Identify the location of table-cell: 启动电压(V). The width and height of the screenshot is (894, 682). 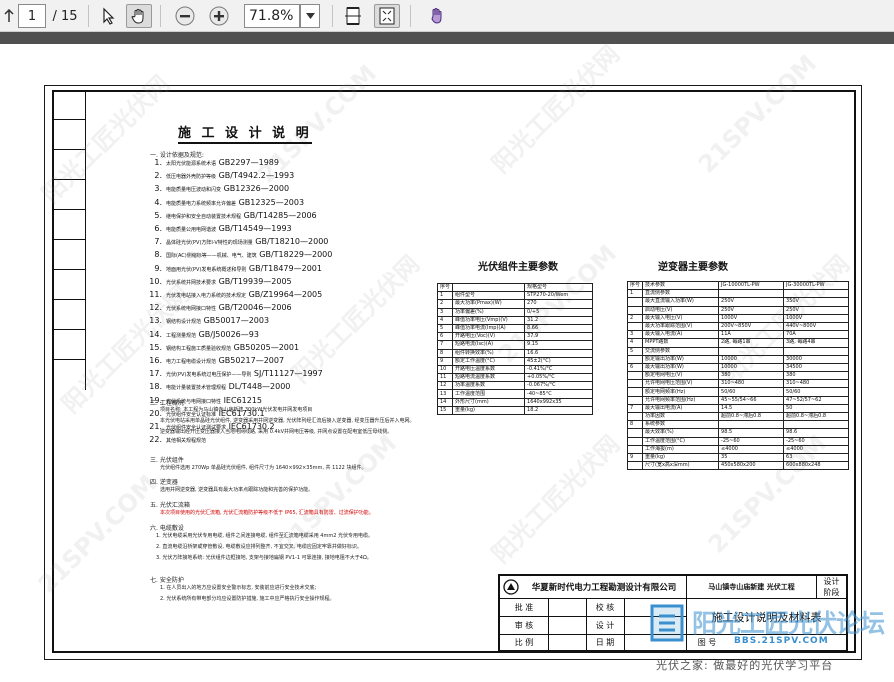
(681, 310).